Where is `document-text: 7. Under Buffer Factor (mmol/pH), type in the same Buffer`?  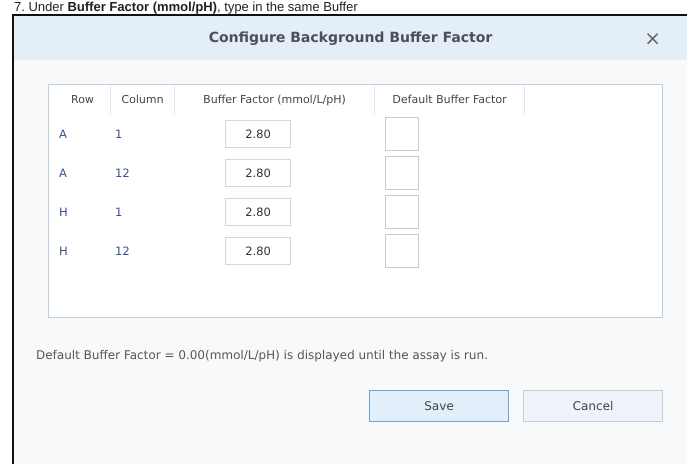 document-text: 7. Under Buffer Factor (mmol/pH), type in the same Buffer is located at coordinates (186, 7).